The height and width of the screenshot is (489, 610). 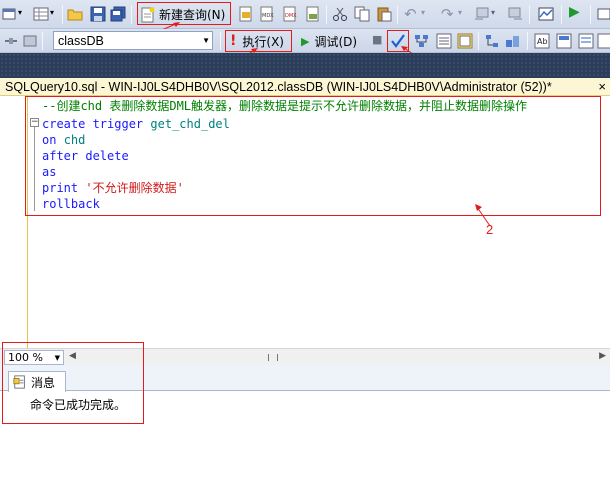 What do you see at coordinates (465, 41) in the screenshot?
I see `results-to-grid-icon` at bounding box center [465, 41].